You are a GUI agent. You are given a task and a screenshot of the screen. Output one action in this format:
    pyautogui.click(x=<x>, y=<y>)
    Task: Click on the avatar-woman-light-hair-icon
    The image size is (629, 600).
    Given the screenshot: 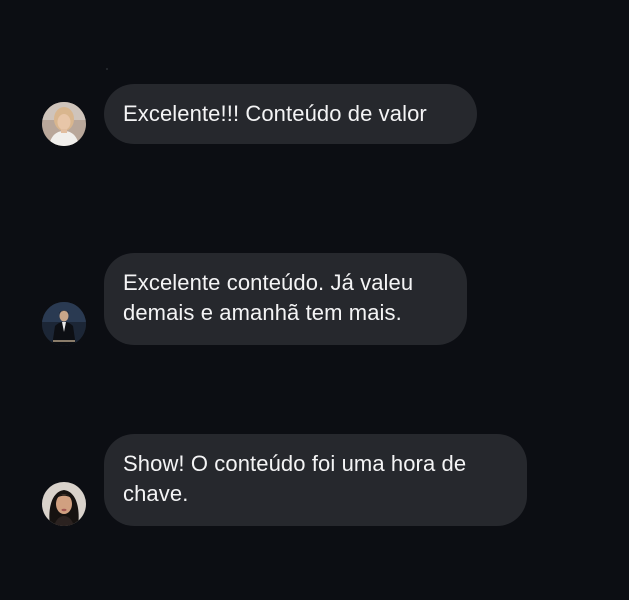 What is the action you would take?
    pyautogui.click(x=64, y=124)
    